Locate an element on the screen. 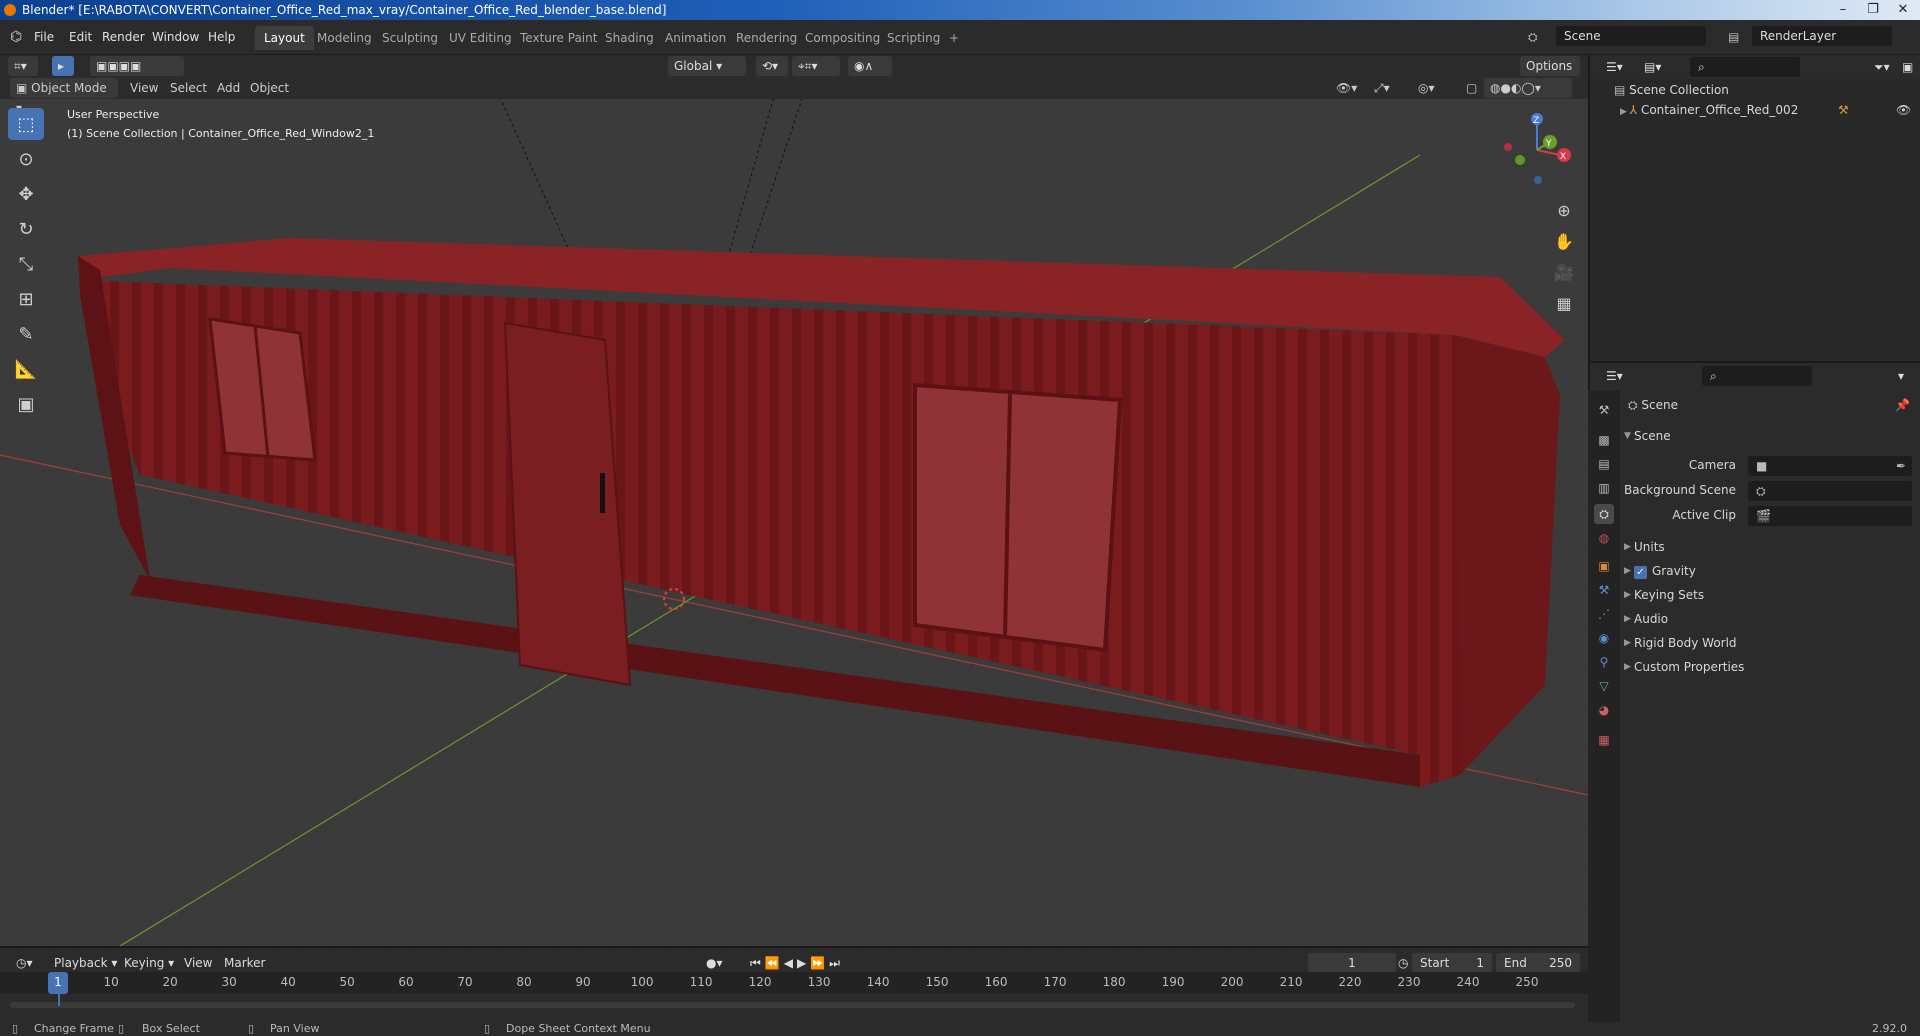 The height and width of the screenshot is (1036, 1920). scene-selector: Scene is located at coordinates (1631, 36).